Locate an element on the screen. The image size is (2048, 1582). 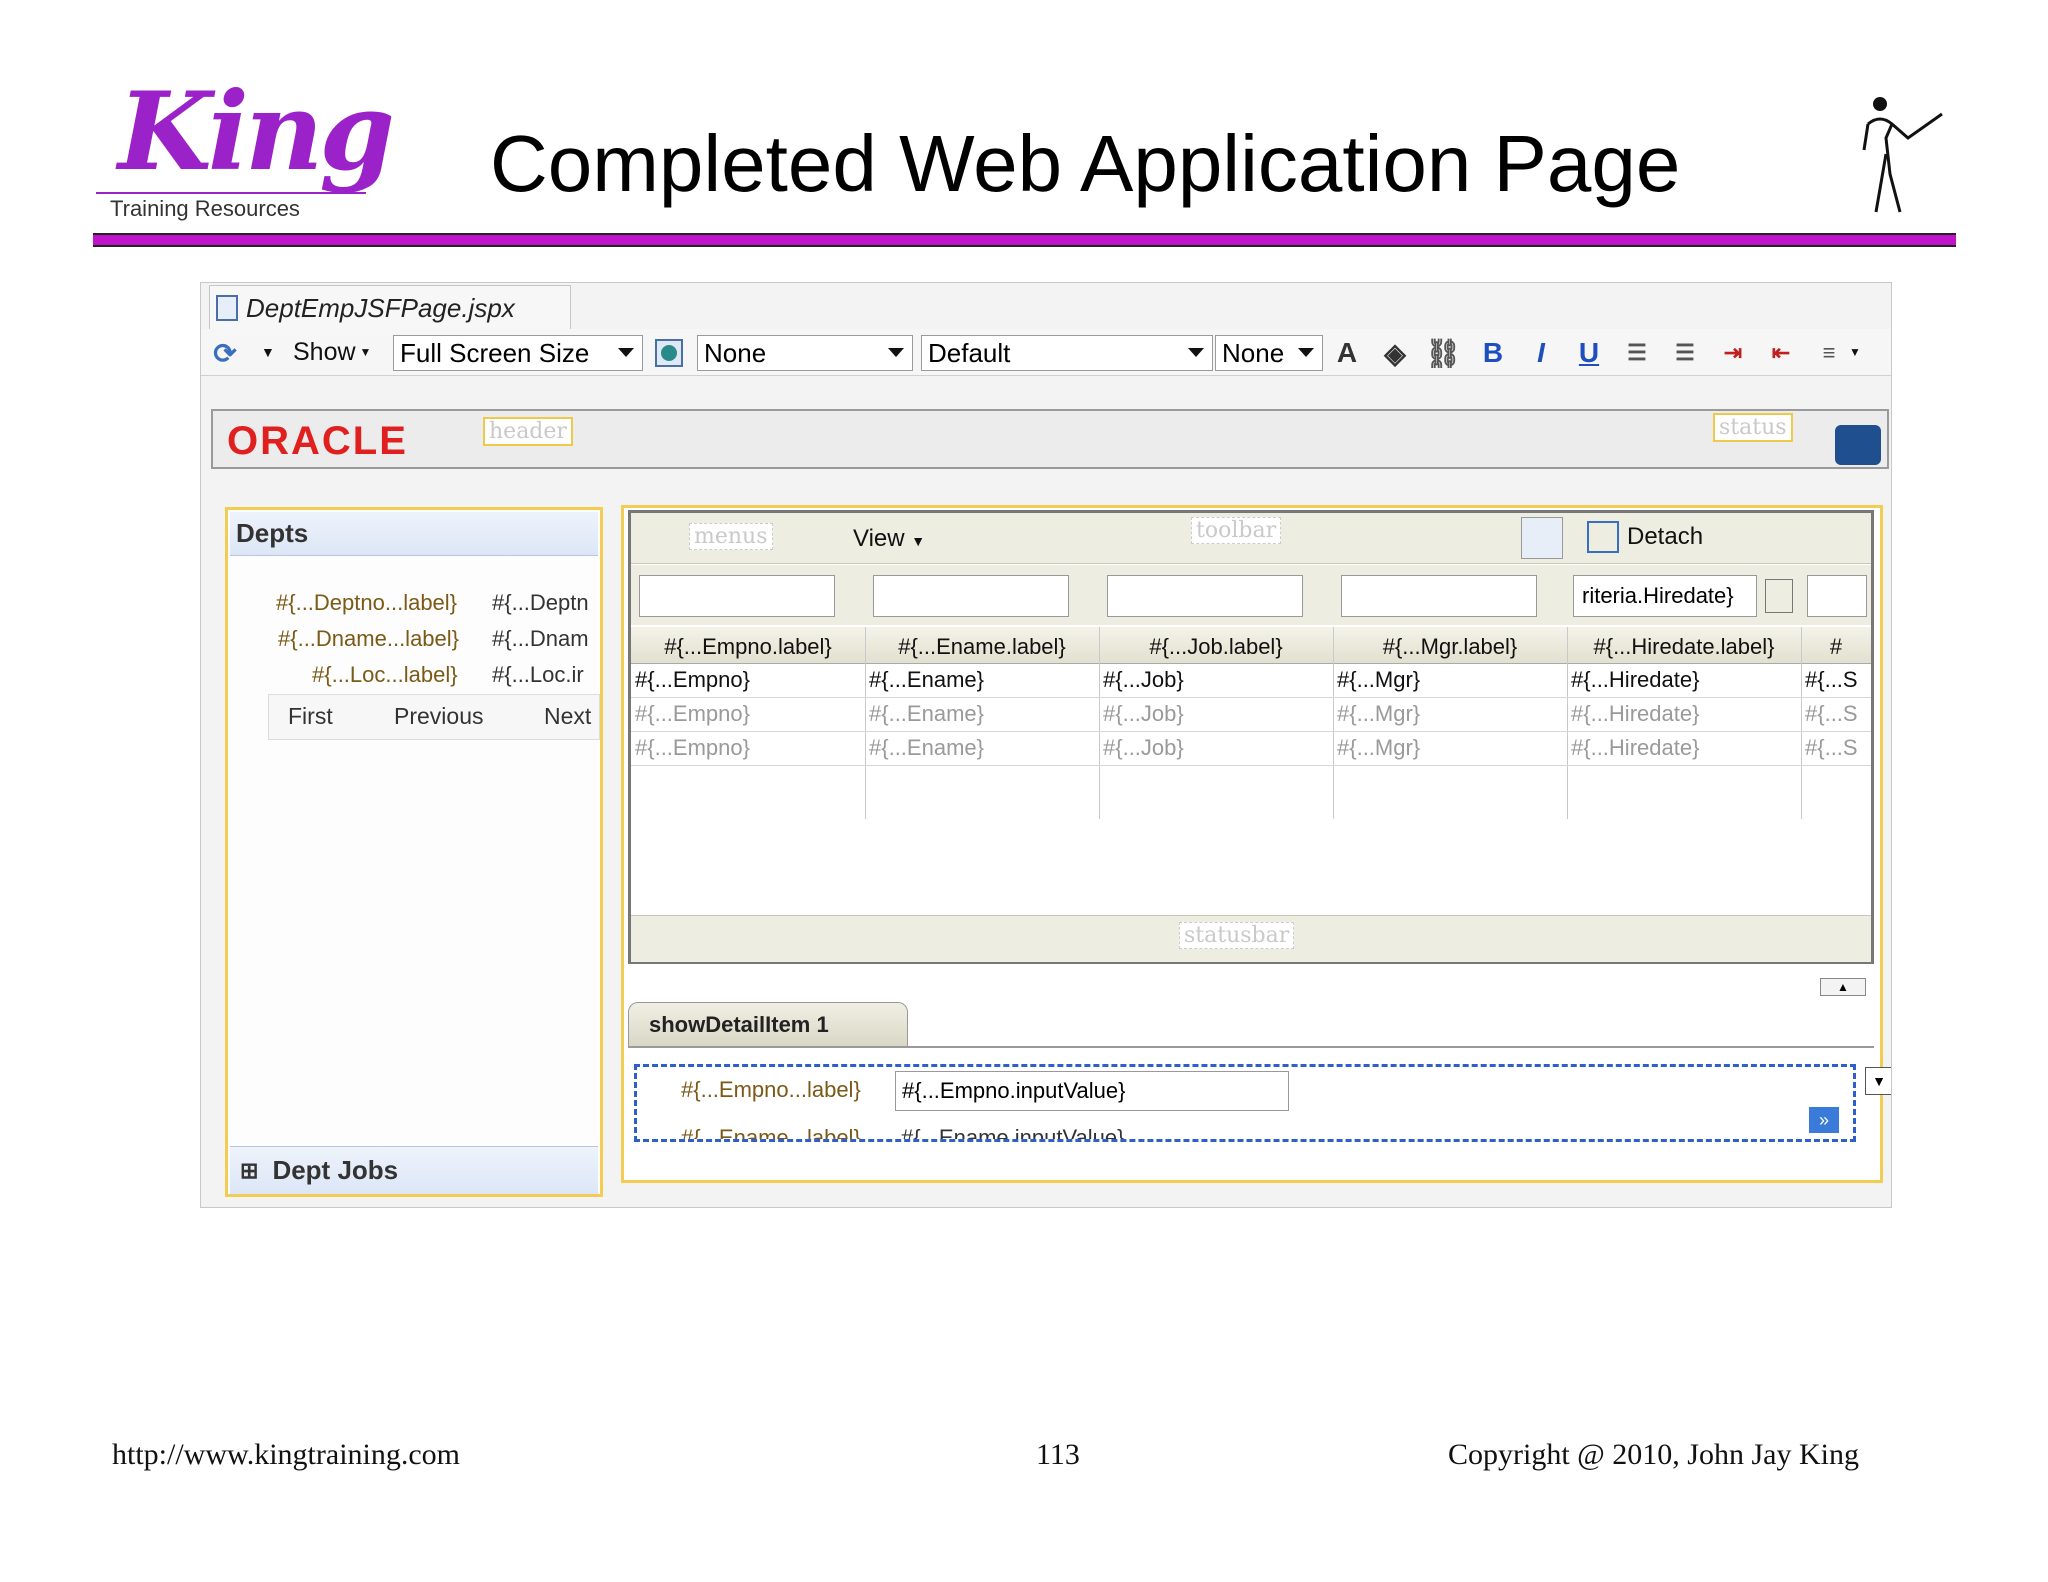
dept-jobs-label: Dept Jobs is located at coordinates (335, 1170).